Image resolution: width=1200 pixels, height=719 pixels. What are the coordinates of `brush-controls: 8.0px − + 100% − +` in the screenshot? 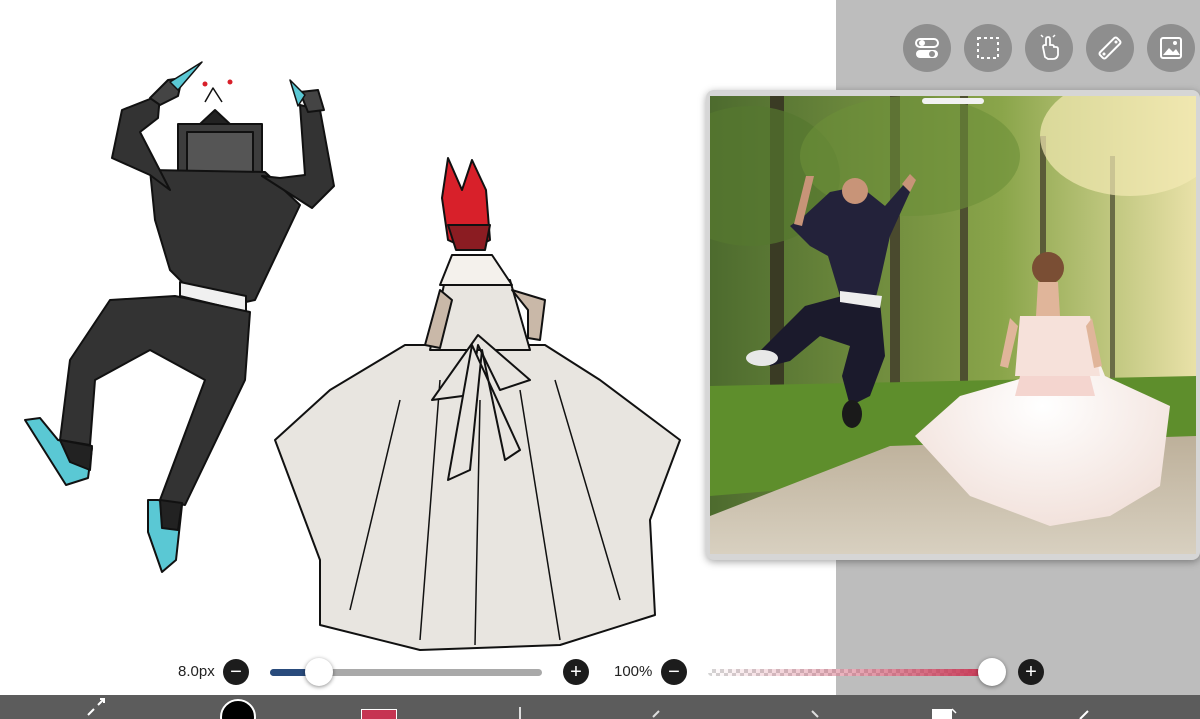 It's located at (600, 673).